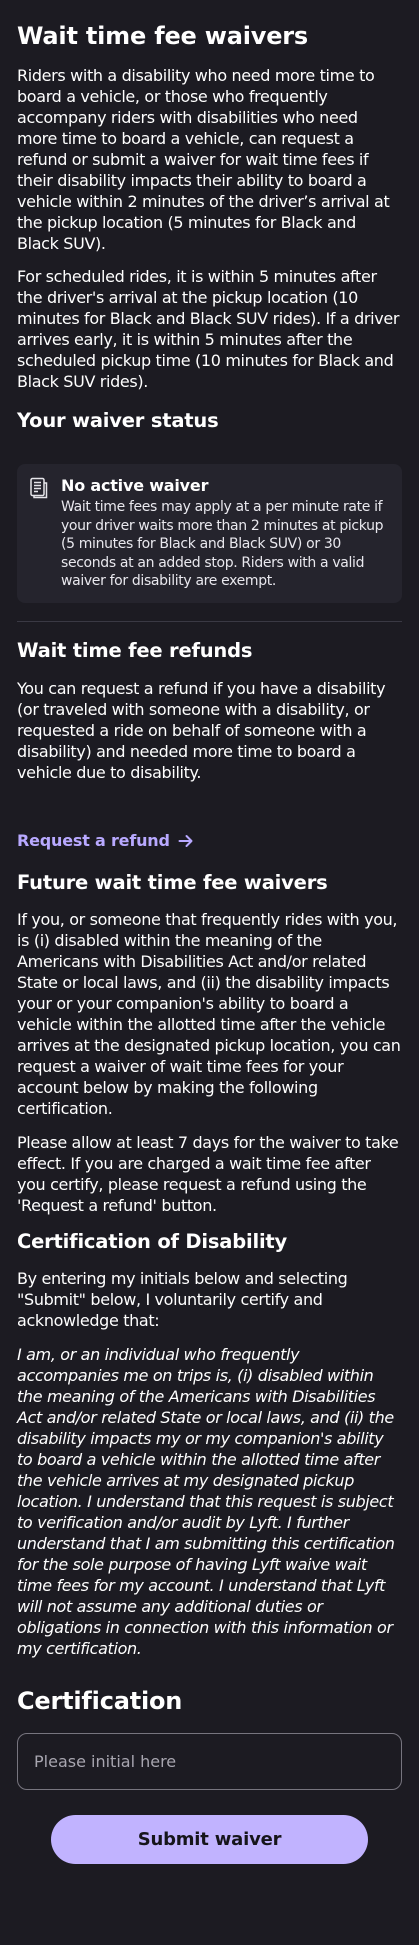 The image size is (419, 1945). Describe the element at coordinates (39, 488) in the screenshot. I see `document-icon` at that location.